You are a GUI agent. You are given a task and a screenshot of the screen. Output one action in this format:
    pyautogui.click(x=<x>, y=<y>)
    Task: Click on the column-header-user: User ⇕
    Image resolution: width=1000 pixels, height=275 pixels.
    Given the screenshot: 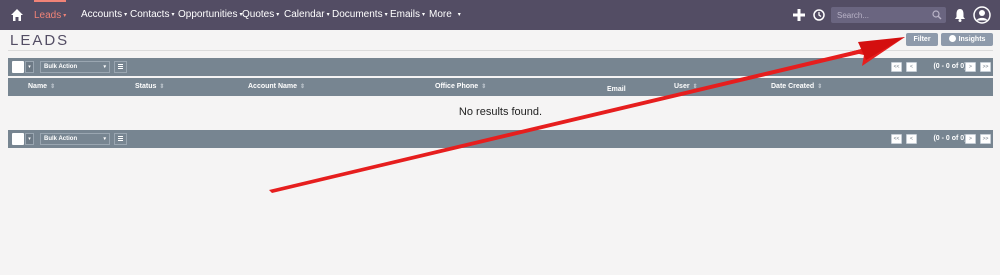 What is the action you would take?
    pyautogui.click(x=686, y=87)
    